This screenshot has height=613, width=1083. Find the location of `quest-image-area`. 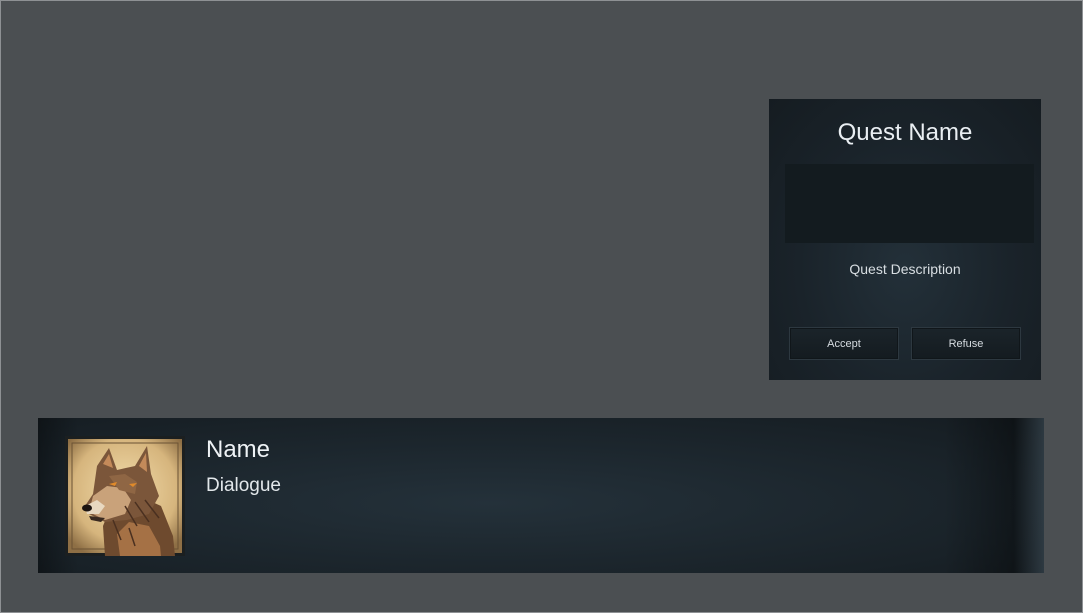

quest-image-area is located at coordinates (909, 203).